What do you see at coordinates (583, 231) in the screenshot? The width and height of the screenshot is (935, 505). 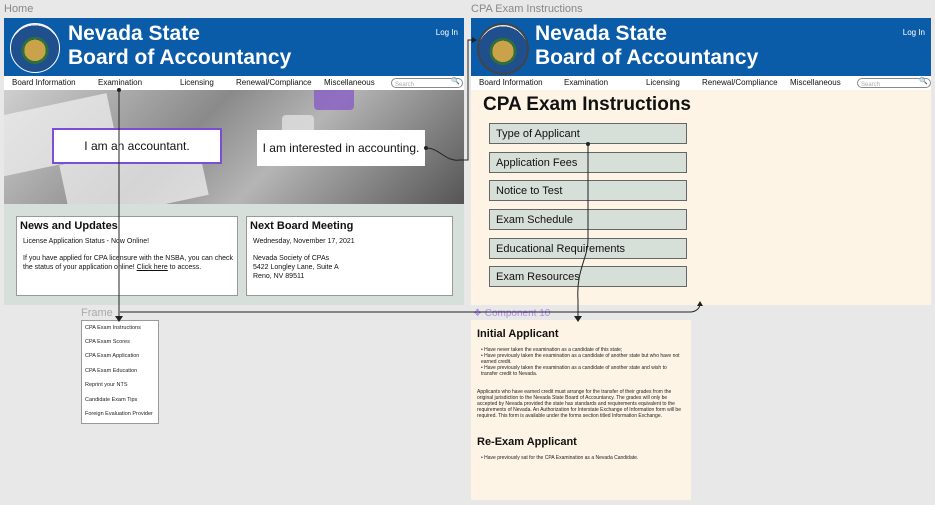 I see `connector-type-to-component` at bounding box center [583, 231].